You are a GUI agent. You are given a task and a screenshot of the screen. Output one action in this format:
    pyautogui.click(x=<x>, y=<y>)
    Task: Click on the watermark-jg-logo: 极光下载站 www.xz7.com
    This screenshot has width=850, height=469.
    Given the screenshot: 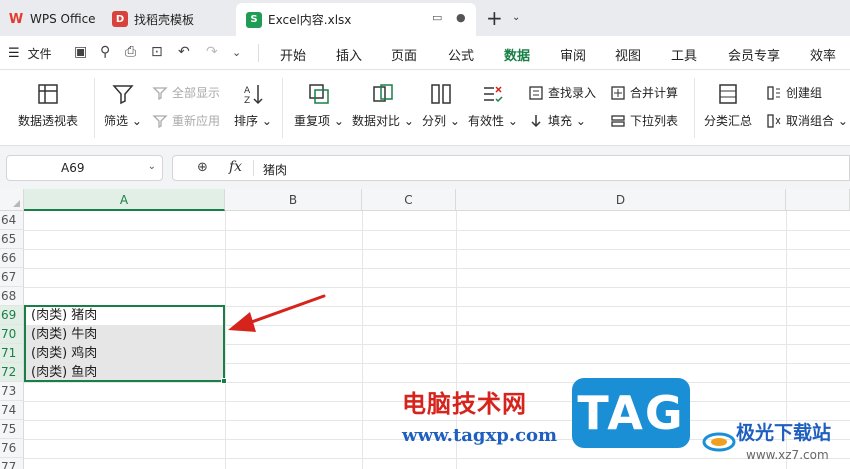 What is the action you would take?
    pyautogui.click(x=776, y=441)
    